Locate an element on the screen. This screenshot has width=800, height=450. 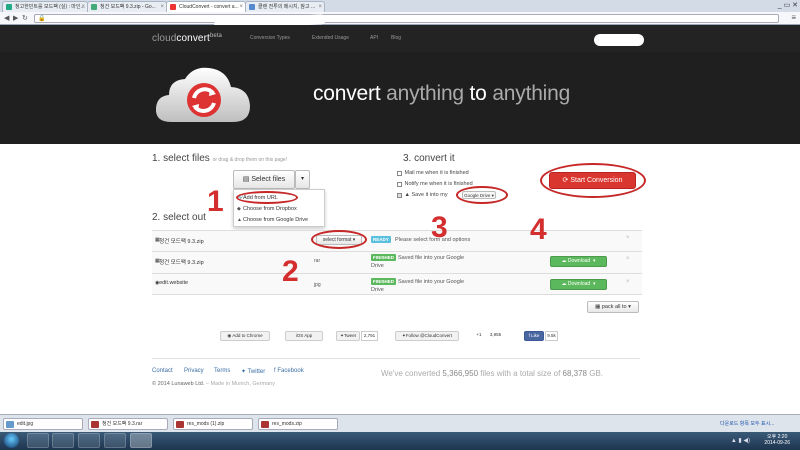
browser-tab: 청고한민트를 모드팩 (실) : 마인... × is located at coordinates (45, 6).